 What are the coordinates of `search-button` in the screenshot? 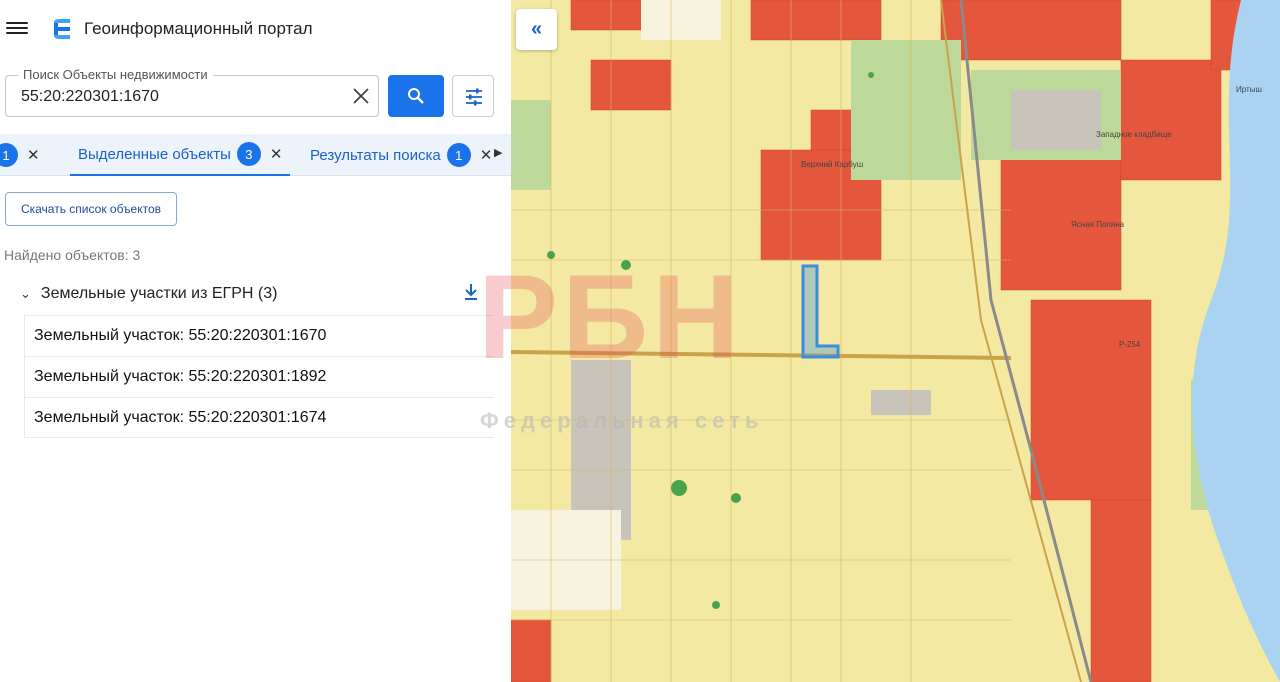 It's located at (416, 96).